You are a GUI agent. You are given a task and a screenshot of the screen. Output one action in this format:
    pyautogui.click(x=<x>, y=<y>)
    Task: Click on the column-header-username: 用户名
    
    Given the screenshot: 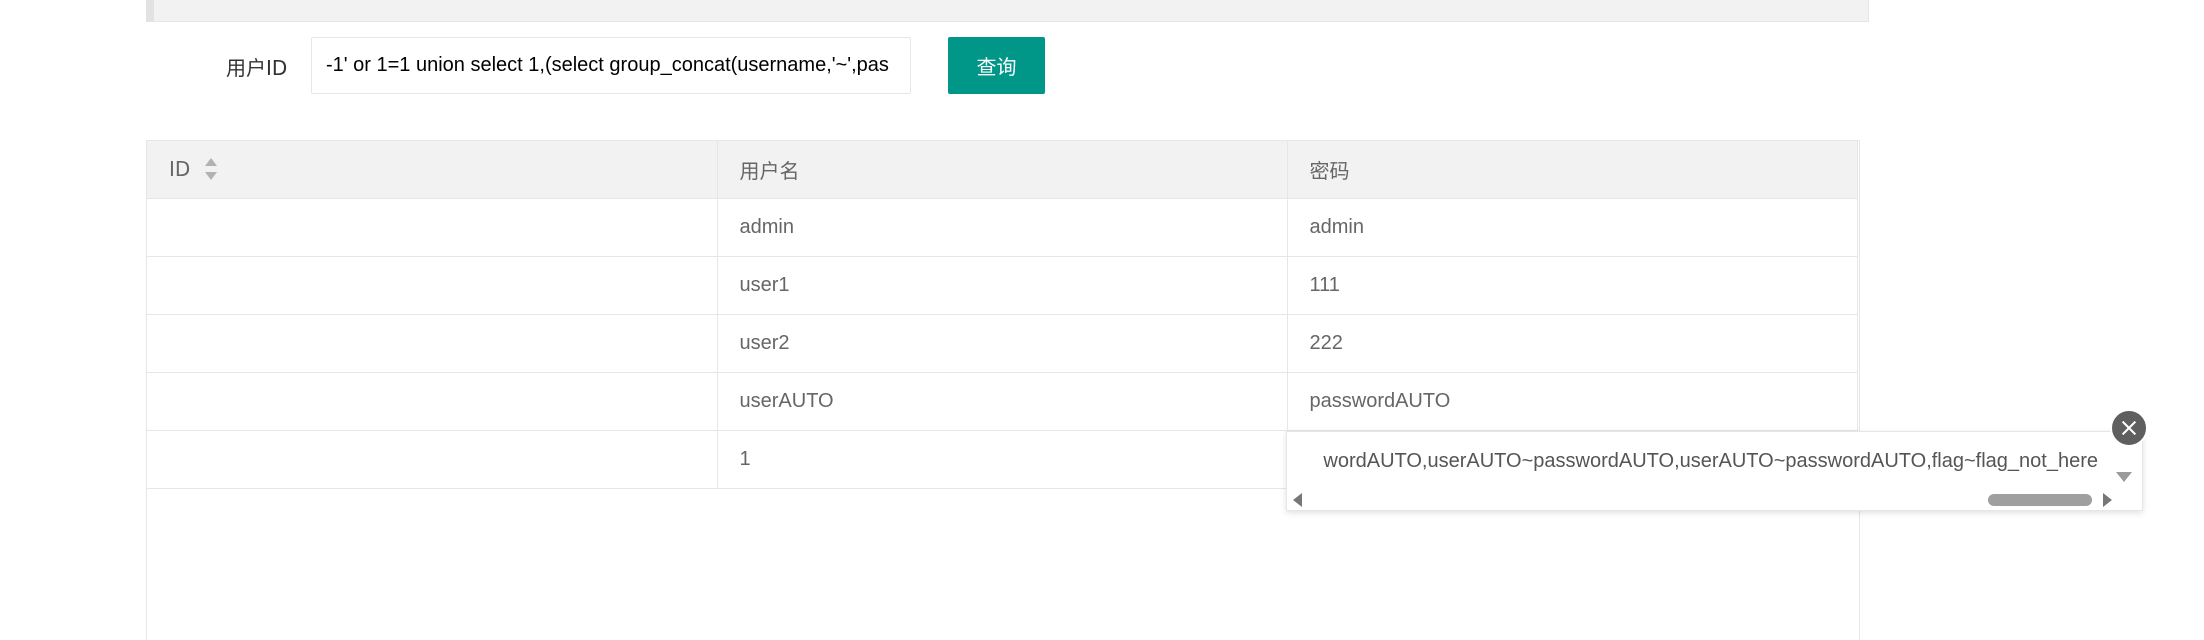 What is the action you would take?
    pyautogui.click(x=1002, y=170)
    